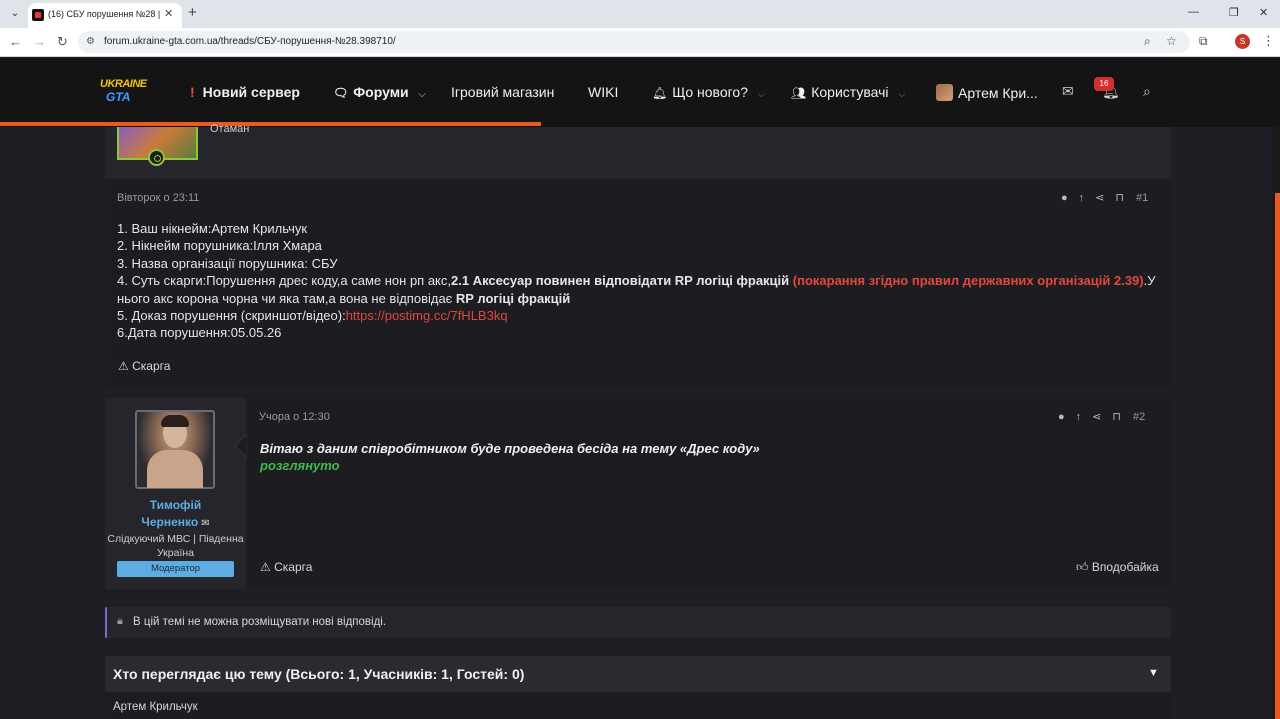 The height and width of the screenshot is (719, 1280). I want to click on chat-icon: 🗨, so click(341, 93).